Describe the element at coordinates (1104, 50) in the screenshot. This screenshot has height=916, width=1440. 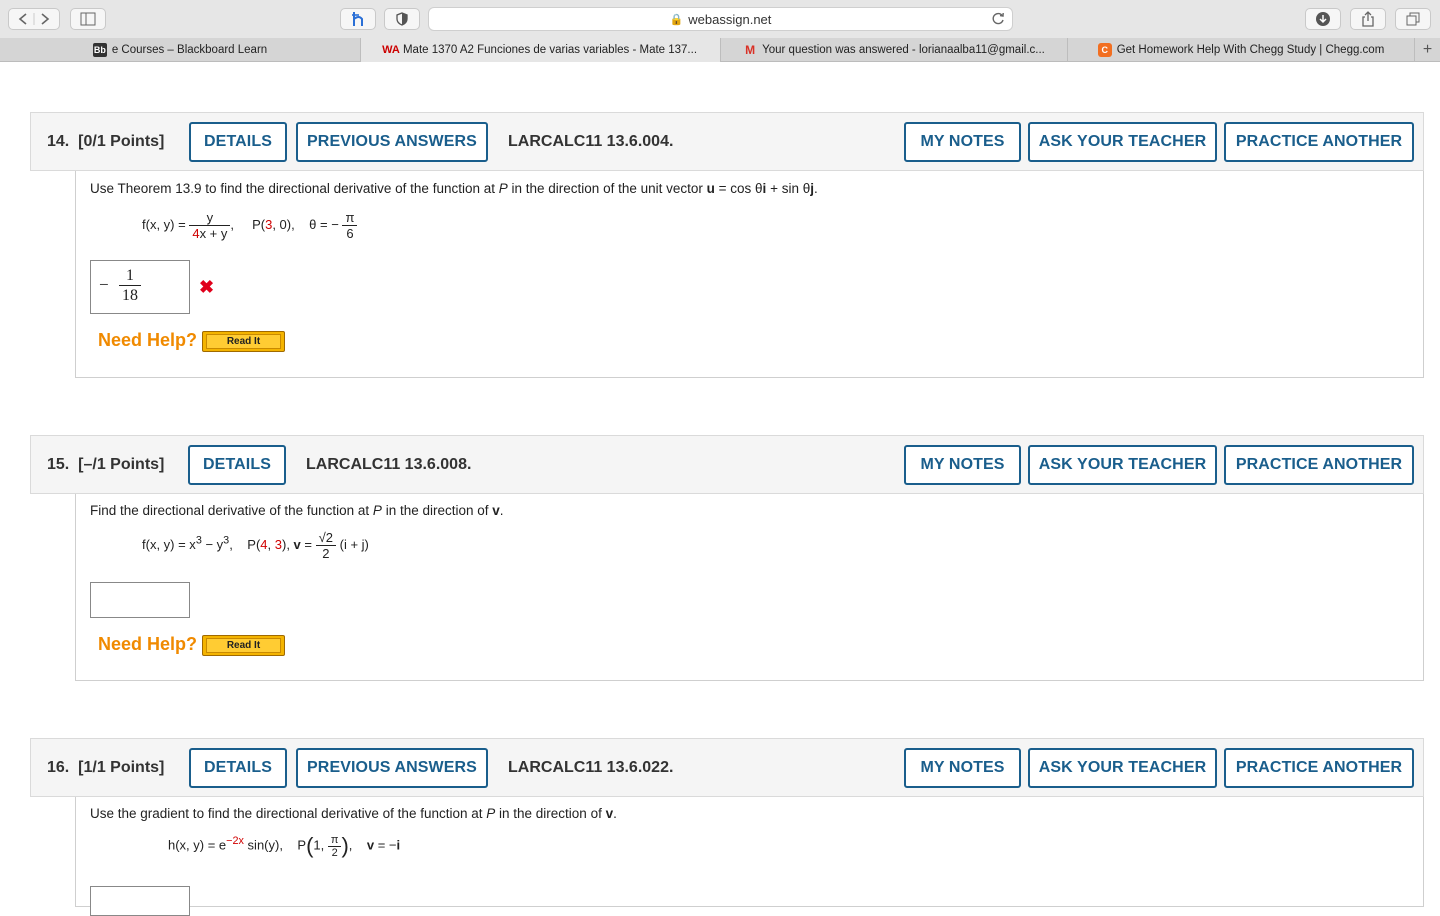
I see `chegg-icon: C` at that location.